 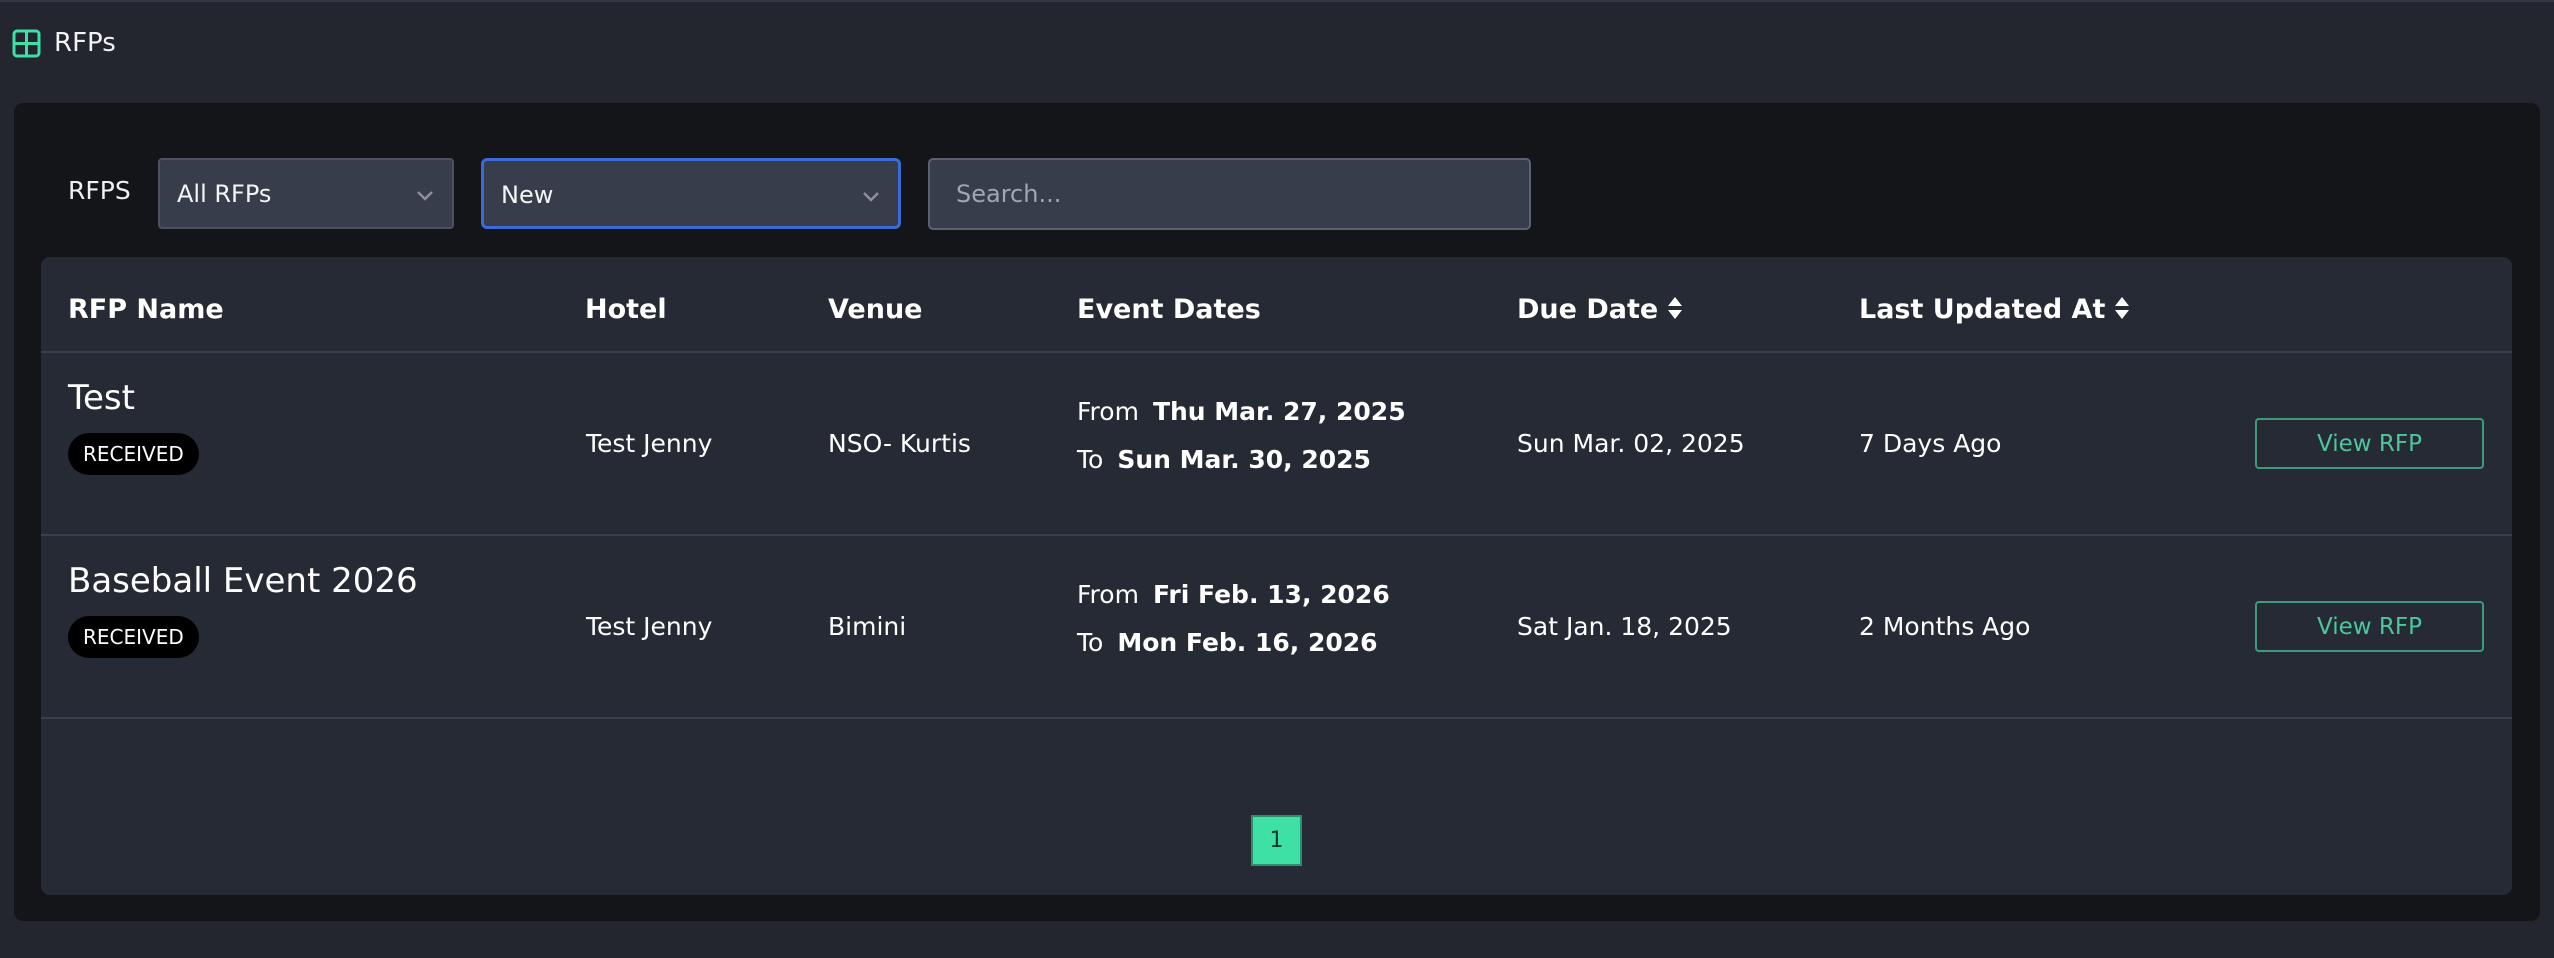 What do you see at coordinates (306, 193) in the screenshot?
I see `rfp-type-select: All RFPs` at bounding box center [306, 193].